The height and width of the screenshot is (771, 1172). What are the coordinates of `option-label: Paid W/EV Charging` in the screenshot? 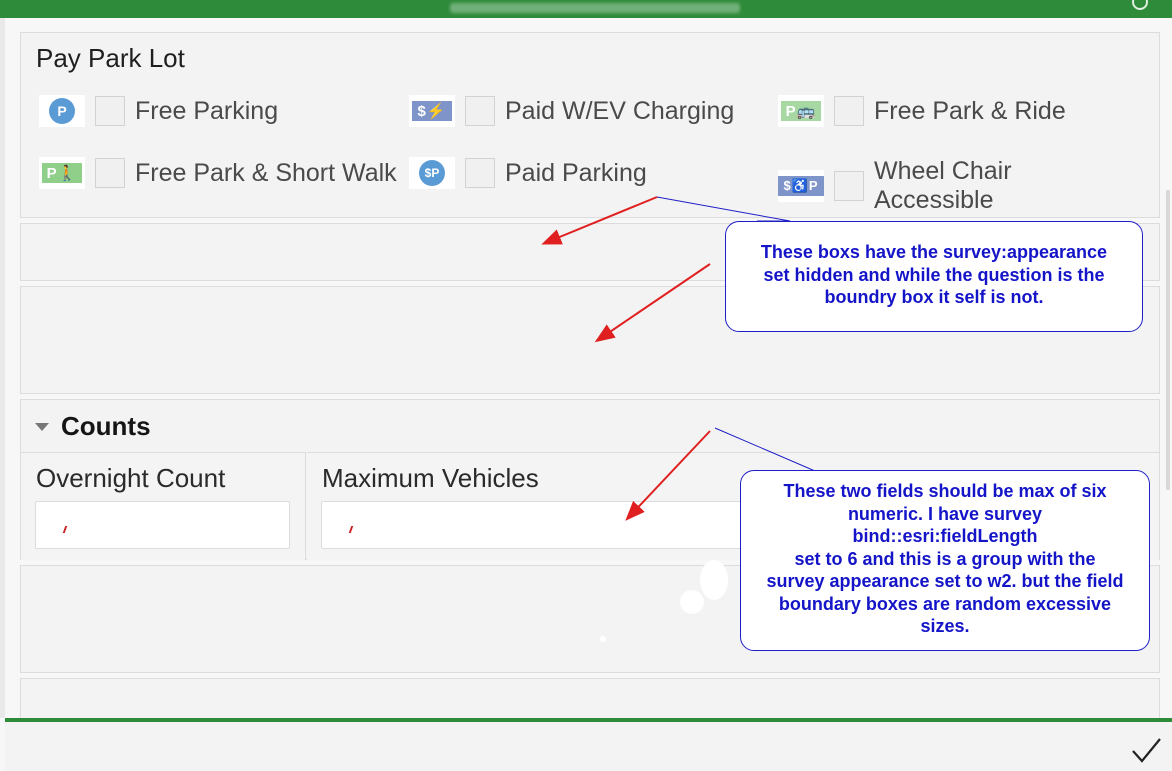 It's located at (620, 111).